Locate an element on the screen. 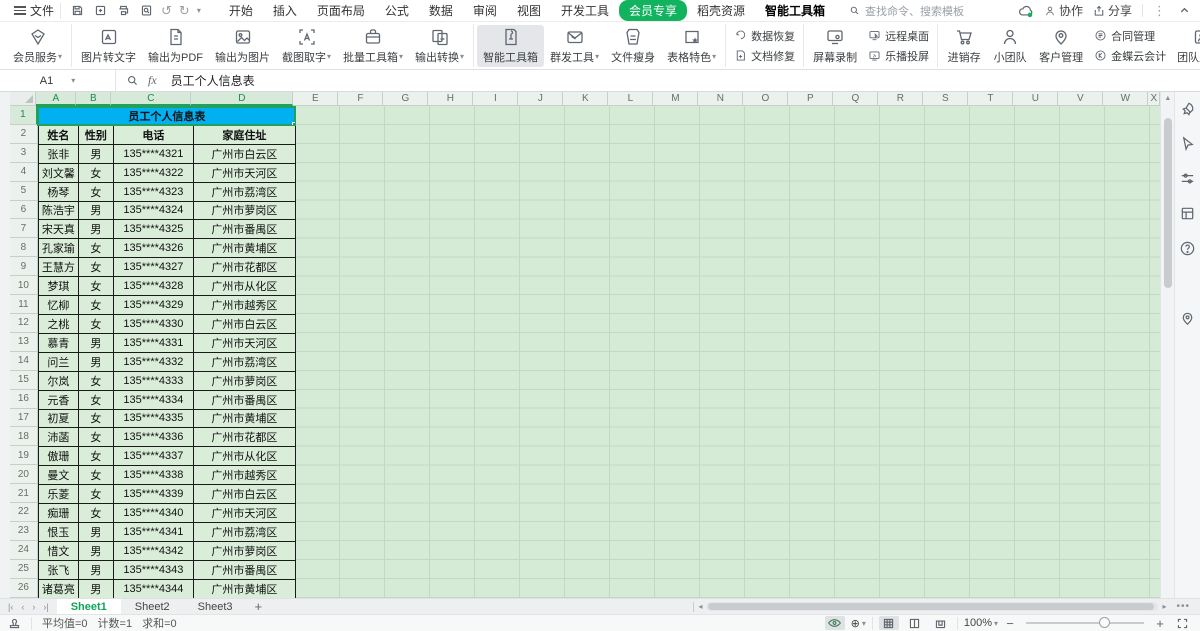 The height and width of the screenshot is (631, 1200). row-header-7: 7 is located at coordinates (23, 229).